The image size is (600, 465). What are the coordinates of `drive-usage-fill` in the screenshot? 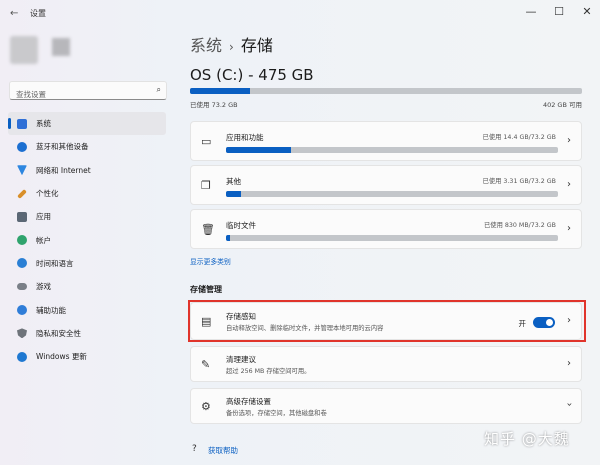 It's located at (220, 91).